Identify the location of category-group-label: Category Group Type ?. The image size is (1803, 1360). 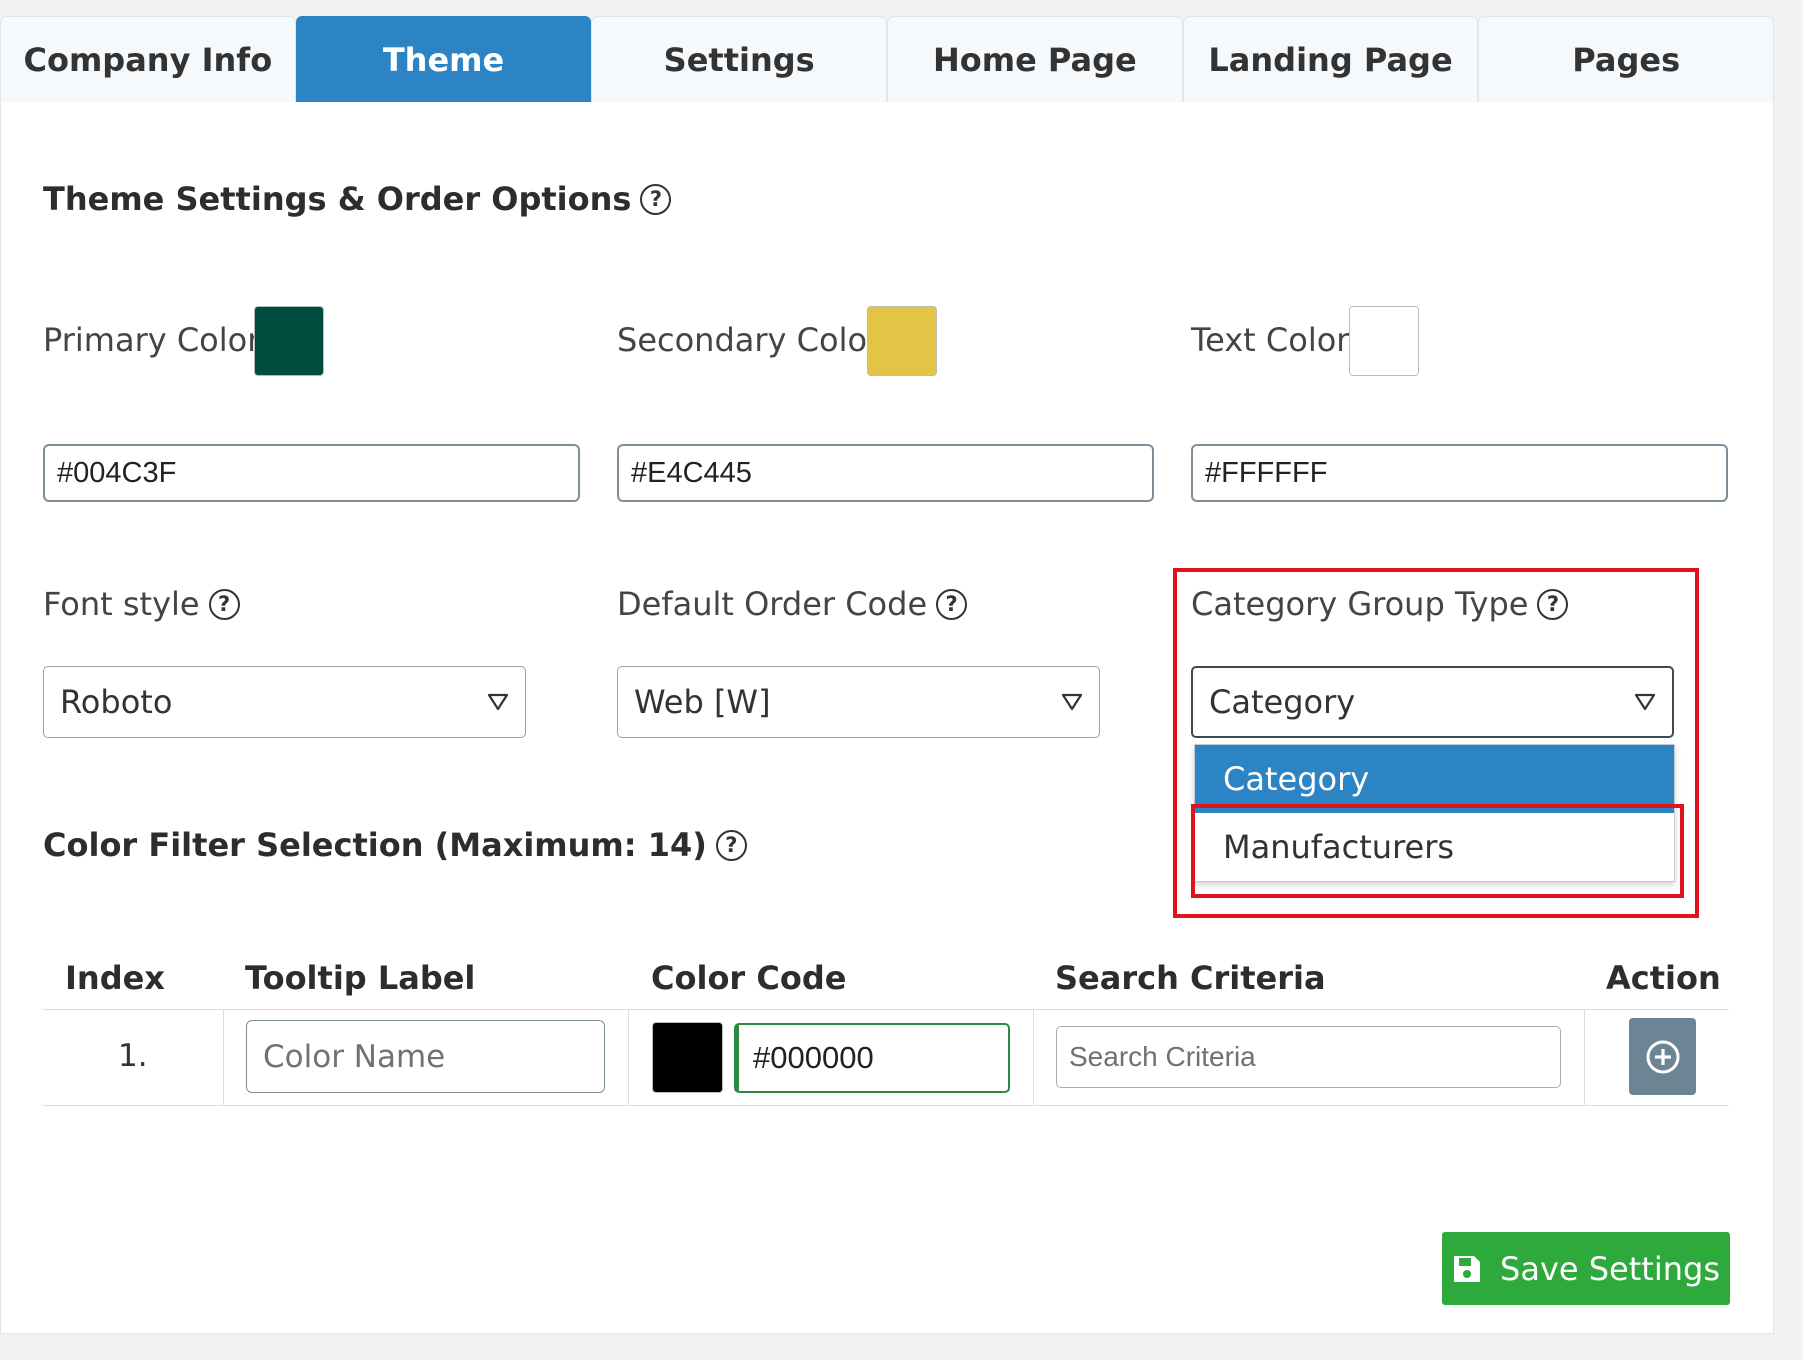
(1380, 604).